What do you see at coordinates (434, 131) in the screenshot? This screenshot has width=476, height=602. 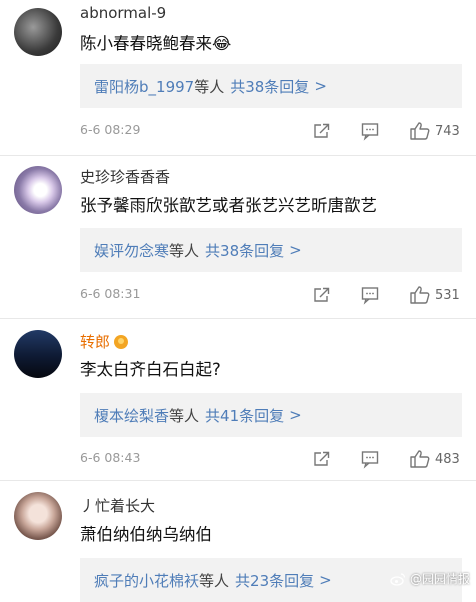 I see `like-button: 743` at bounding box center [434, 131].